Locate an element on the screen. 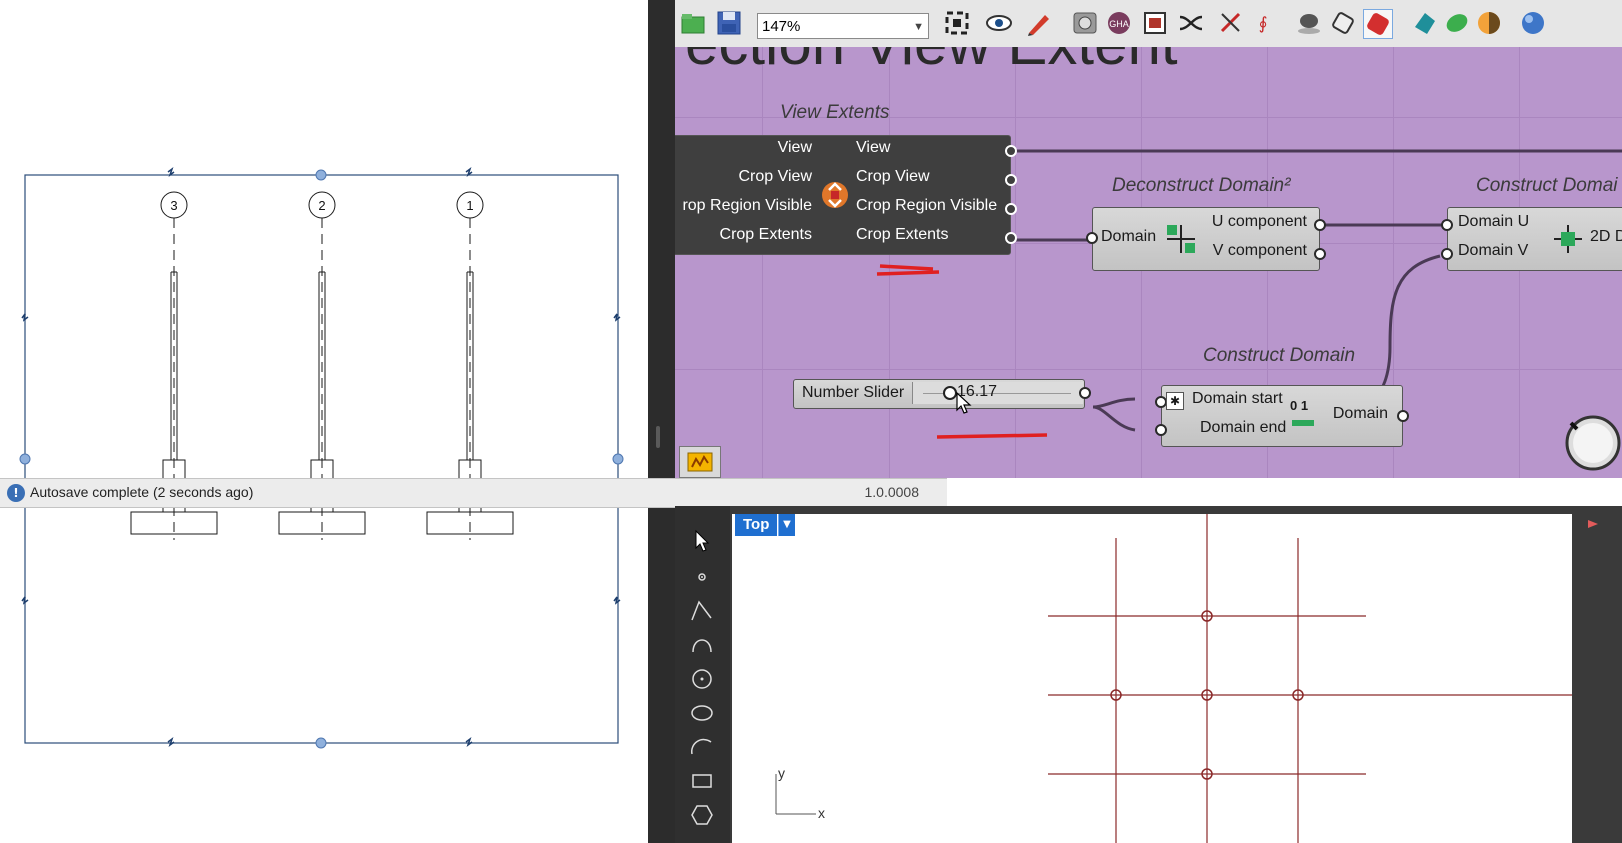 The image size is (1622, 843). input-crop-region-visible: rop Region Visible is located at coordinates (747, 205).